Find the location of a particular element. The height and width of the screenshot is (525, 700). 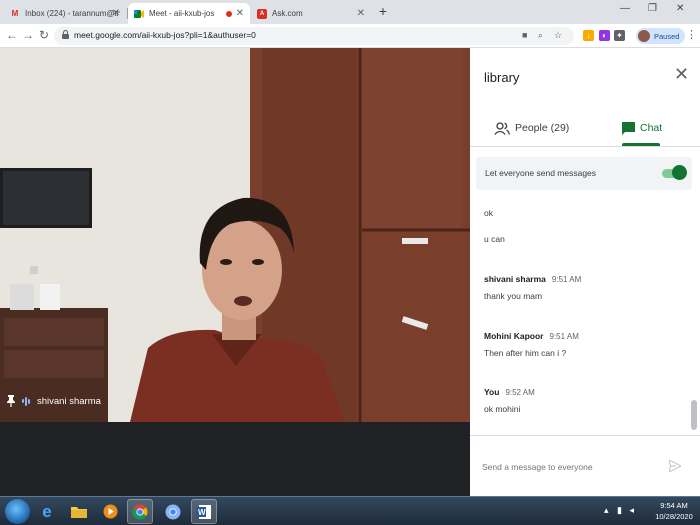

participant-name: shivani sharma is located at coordinates (69, 401).